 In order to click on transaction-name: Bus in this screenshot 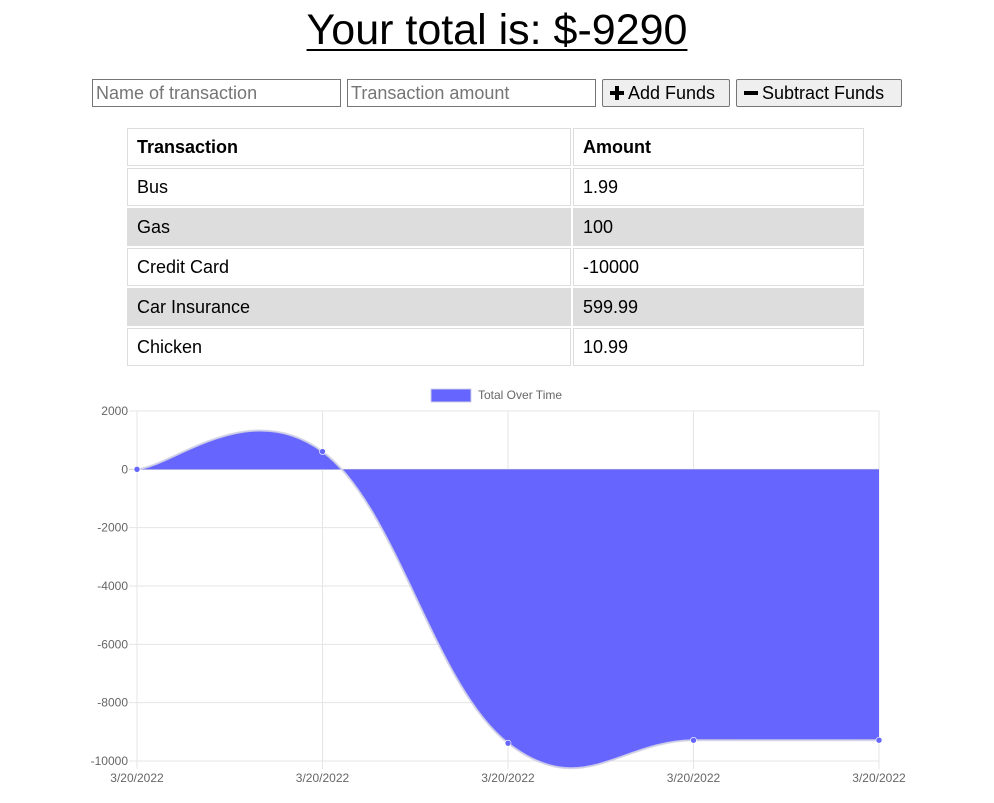, I will do `click(349, 187)`.